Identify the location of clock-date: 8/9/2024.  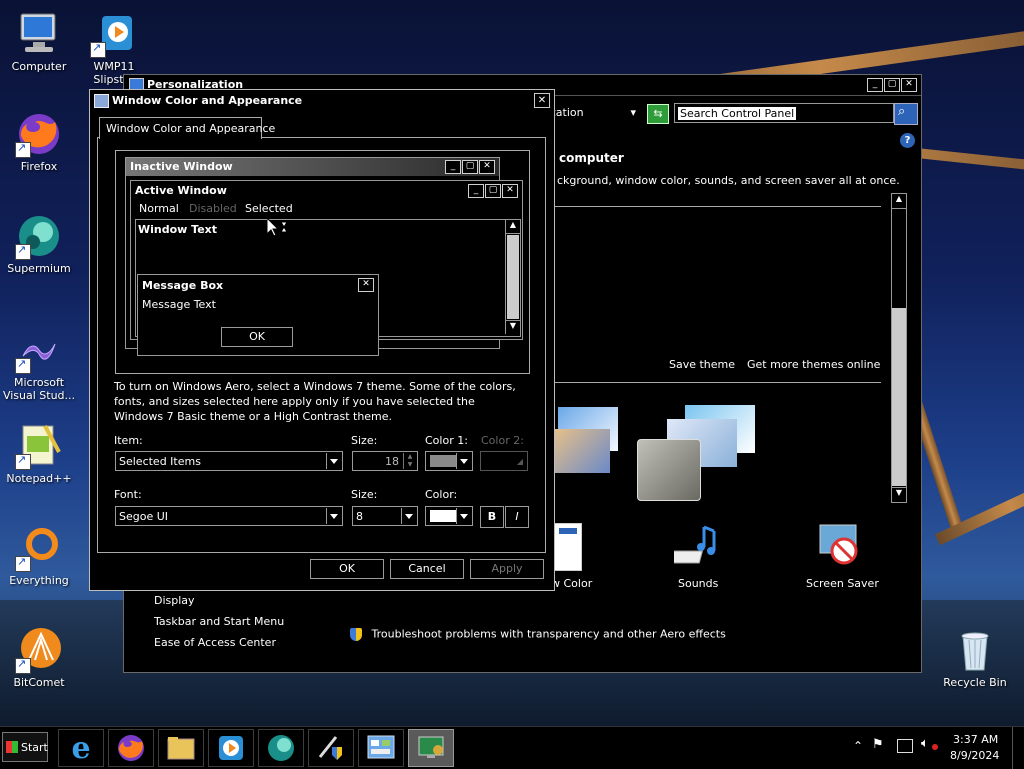
(974, 755).